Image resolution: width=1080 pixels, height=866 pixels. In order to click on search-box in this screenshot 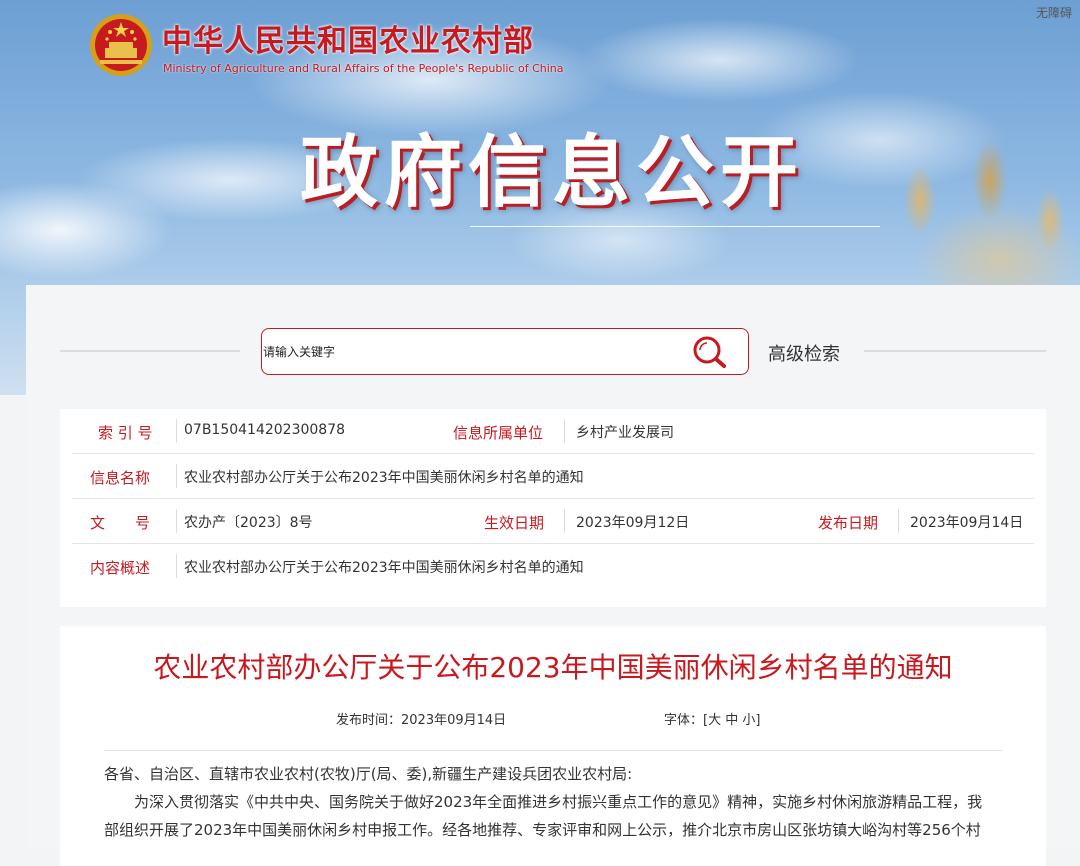, I will do `click(505, 351)`.